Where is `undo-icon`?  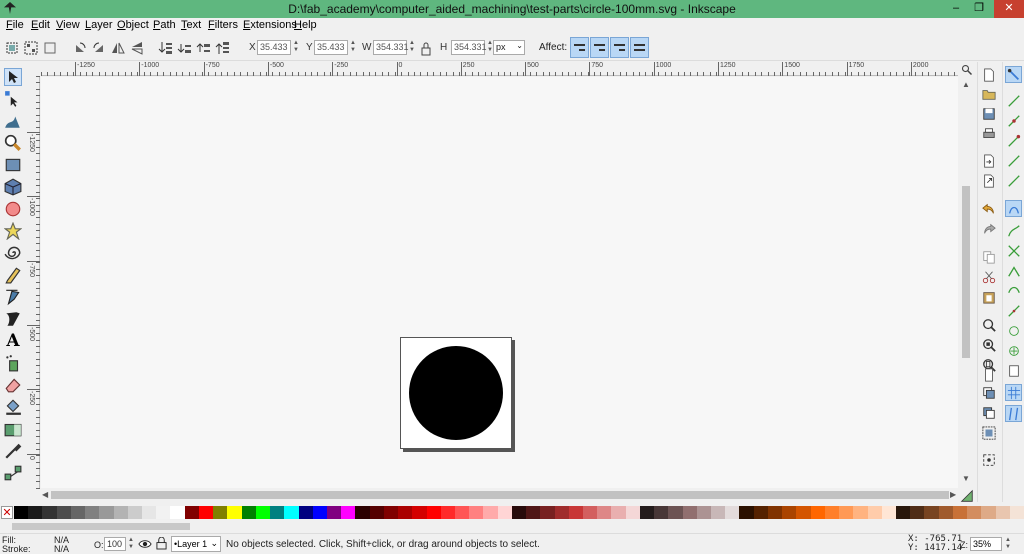 undo-icon is located at coordinates (989, 209).